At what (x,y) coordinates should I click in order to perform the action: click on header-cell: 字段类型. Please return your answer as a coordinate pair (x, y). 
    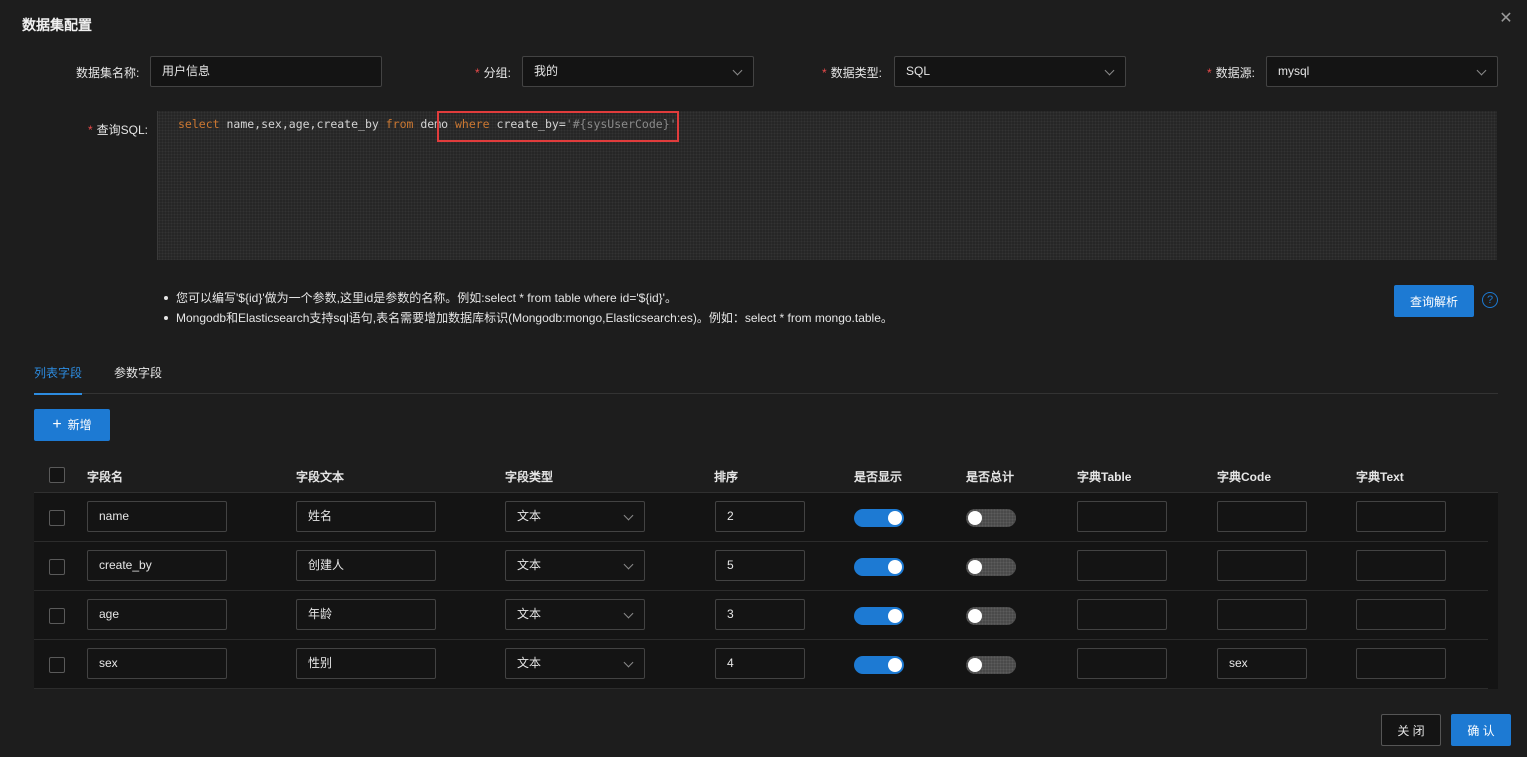
    Looking at the image, I should click on (529, 477).